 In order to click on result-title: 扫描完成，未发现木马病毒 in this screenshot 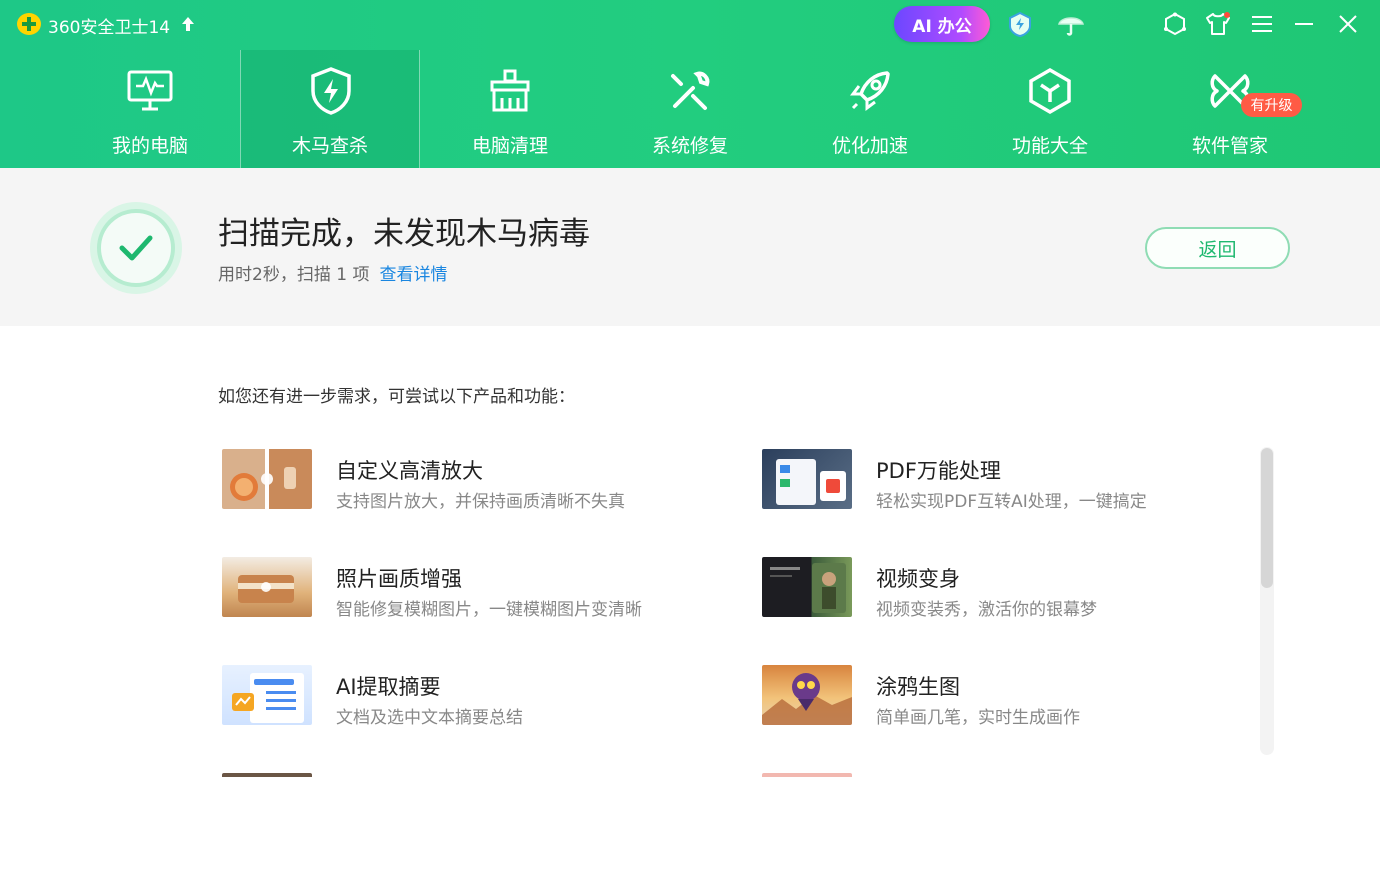, I will do `click(404, 234)`.